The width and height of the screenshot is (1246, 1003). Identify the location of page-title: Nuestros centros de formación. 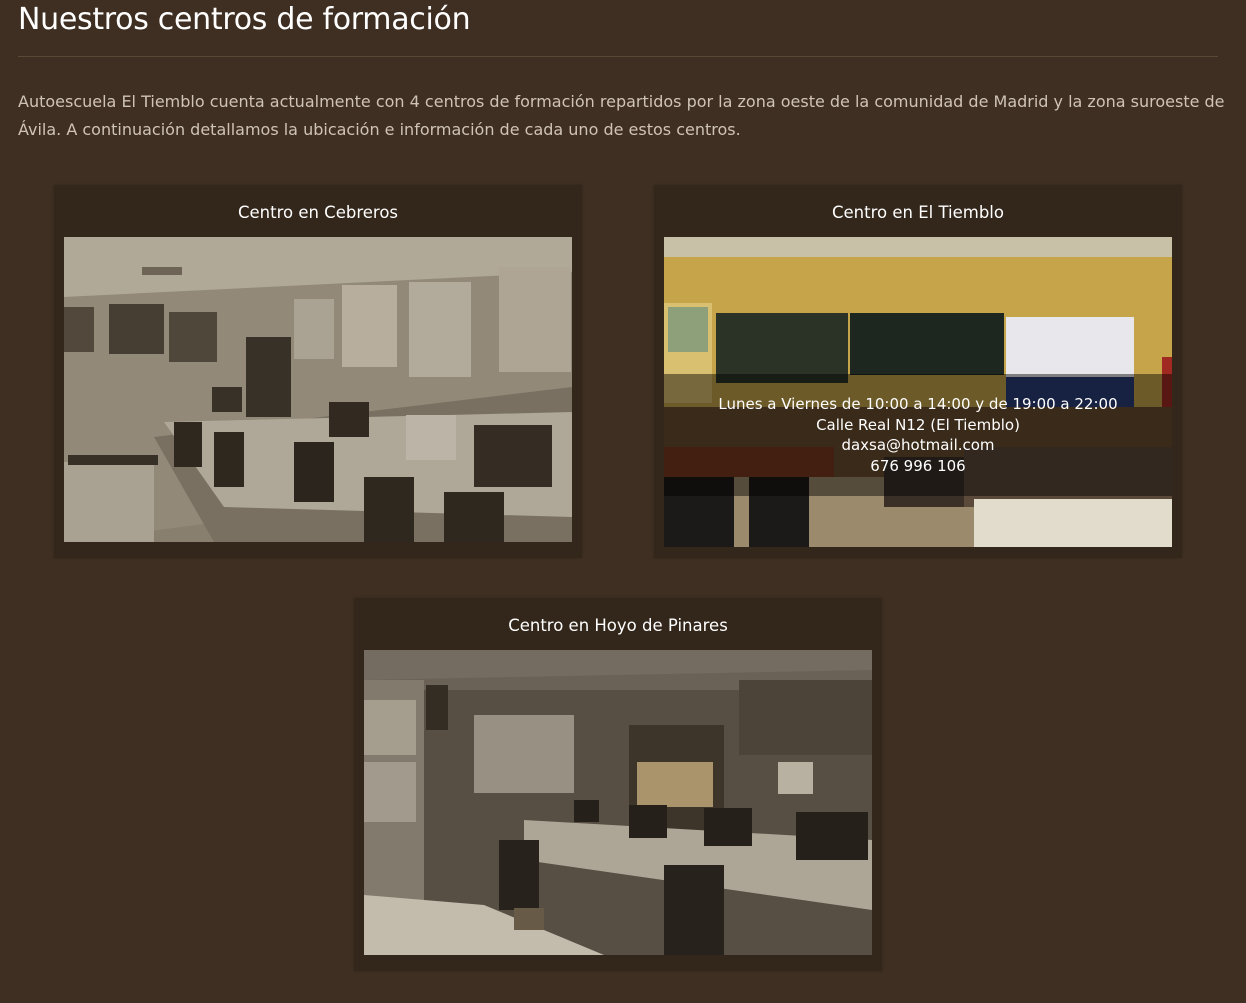
(244, 19).